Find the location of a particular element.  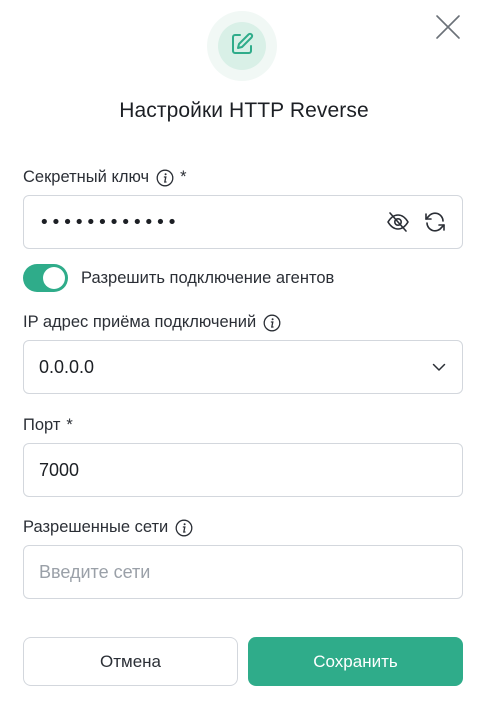

refresh-icon is located at coordinates (435, 222).